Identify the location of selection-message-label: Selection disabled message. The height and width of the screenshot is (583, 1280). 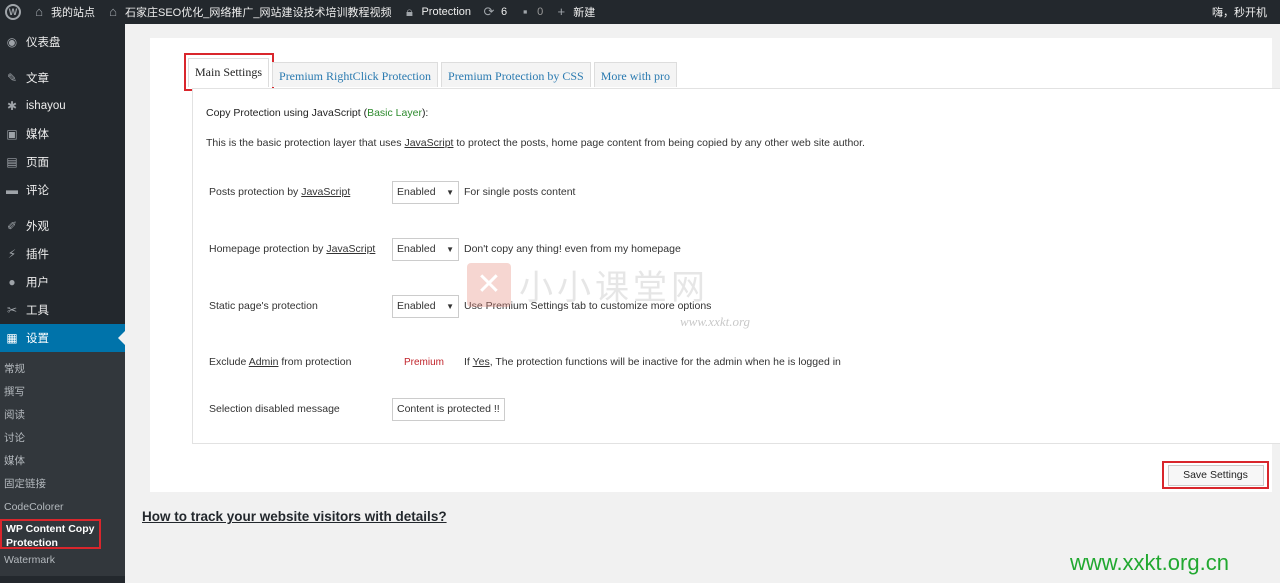
(274, 409).